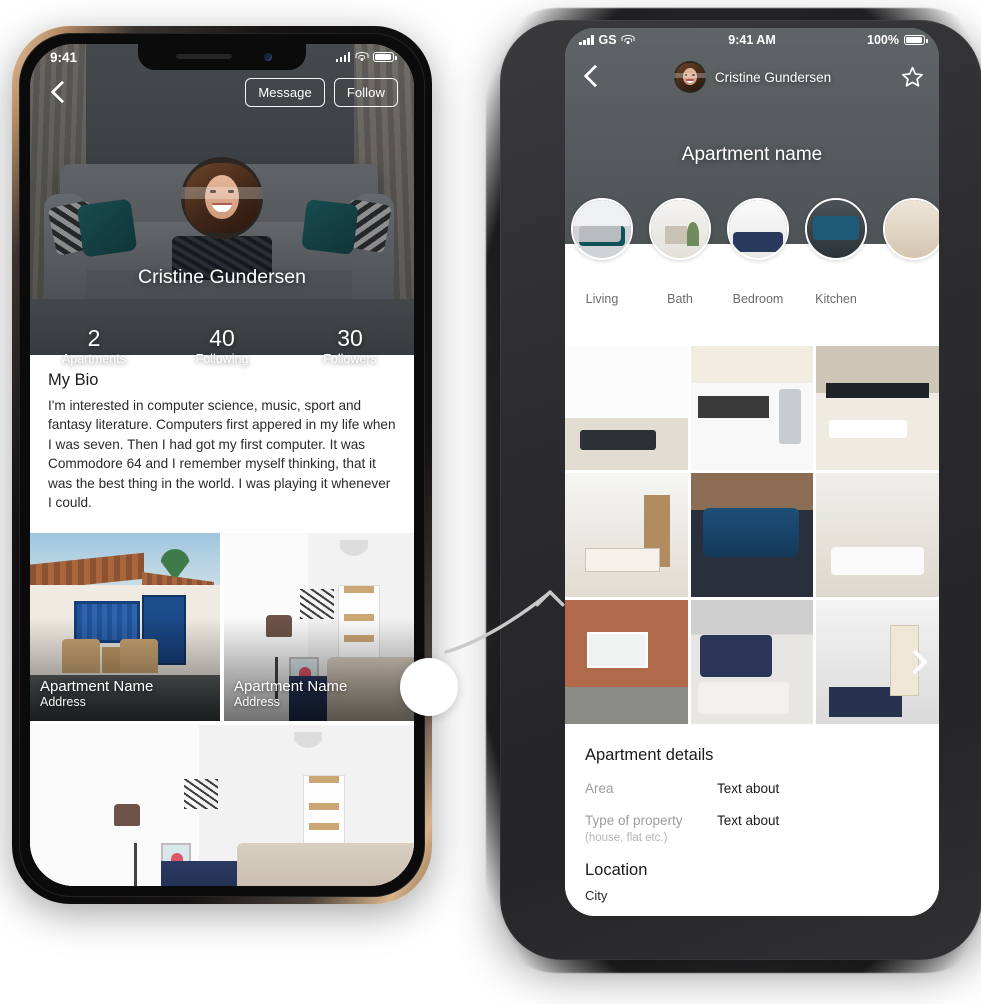  Describe the element at coordinates (222, 359) in the screenshot. I see `stat-label: Following` at that location.